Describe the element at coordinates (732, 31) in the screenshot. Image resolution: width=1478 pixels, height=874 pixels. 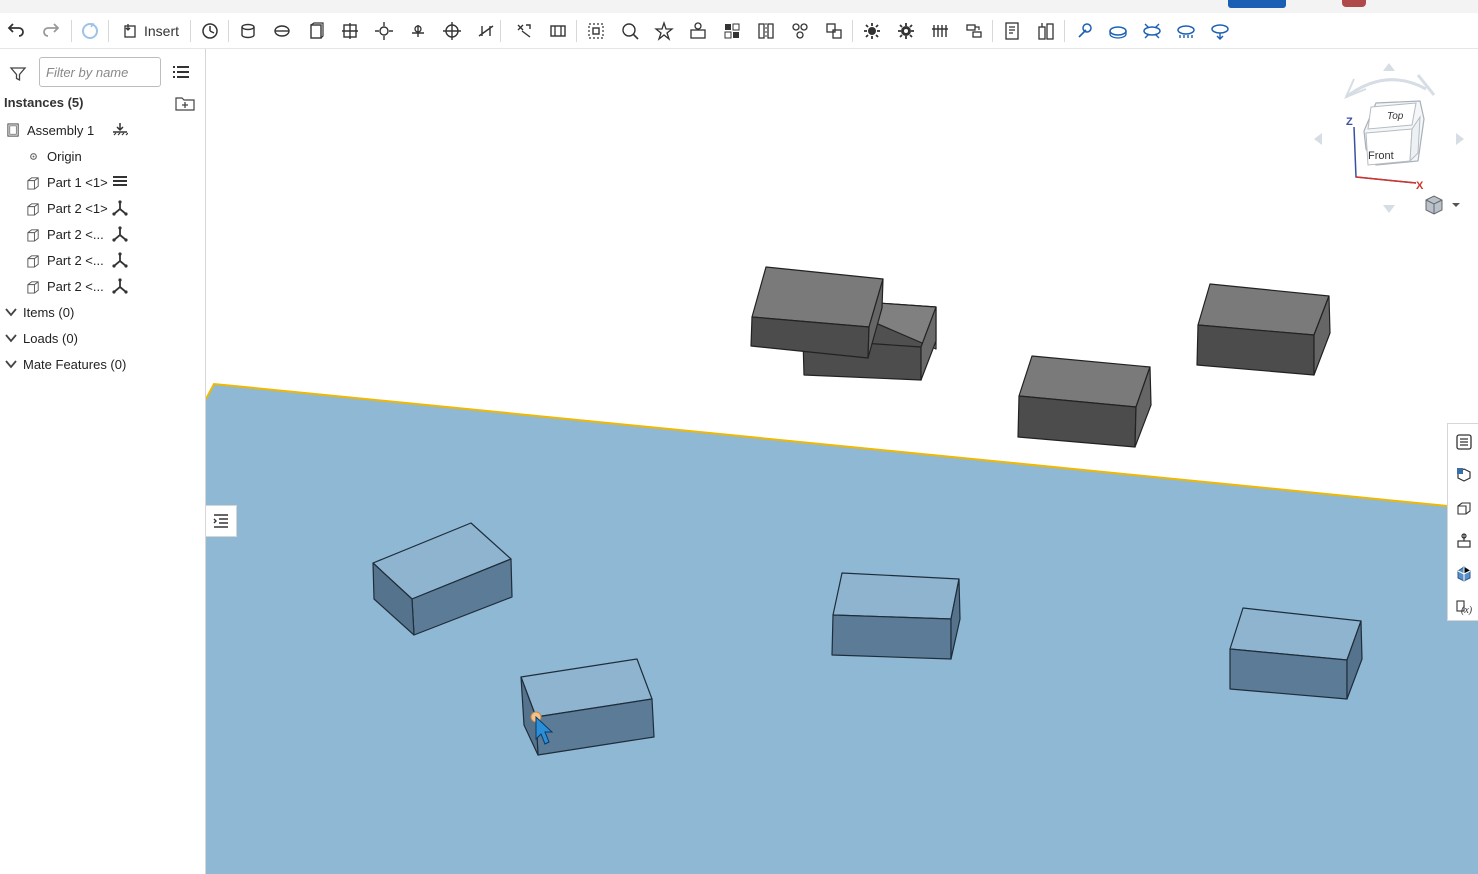
I see `linear-pattern-icon` at that location.